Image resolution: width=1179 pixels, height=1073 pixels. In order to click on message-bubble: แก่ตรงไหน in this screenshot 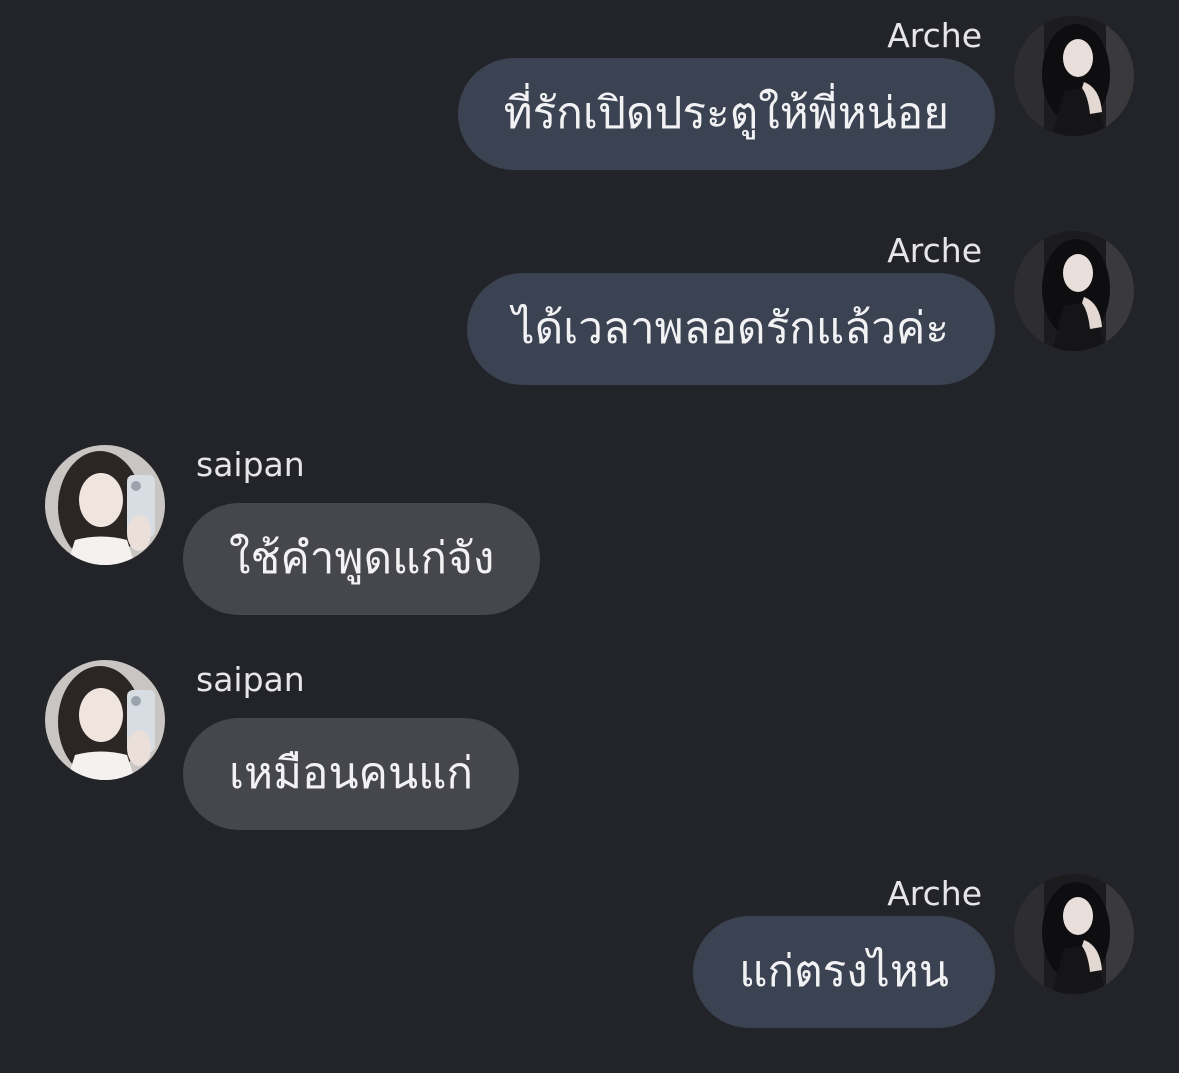, I will do `click(844, 972)`.